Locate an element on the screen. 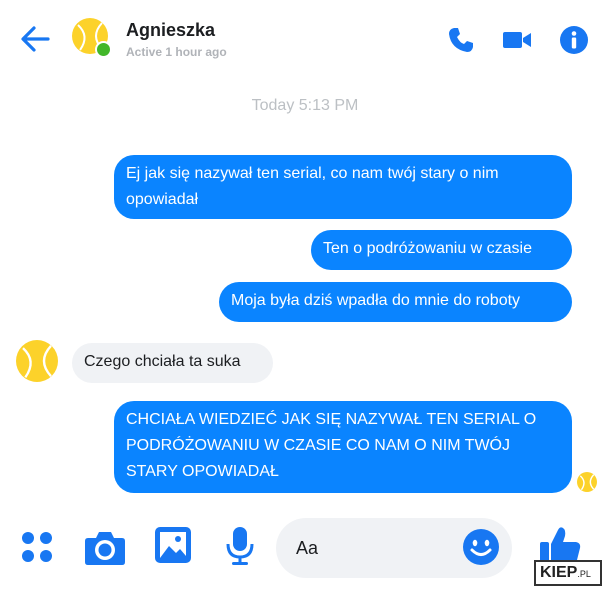 The image size is (610, 594). phone-icon is located at coordinates (461, 40).